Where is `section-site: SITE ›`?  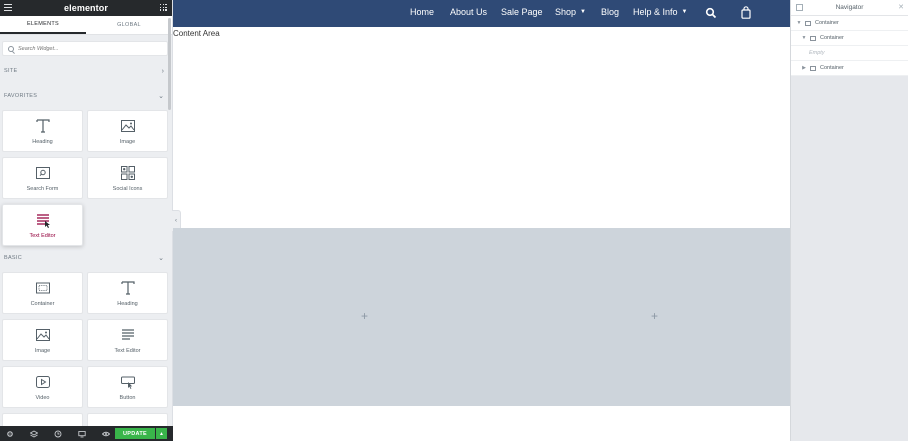
section-site: SITE › is located at coordinates (85, 71).